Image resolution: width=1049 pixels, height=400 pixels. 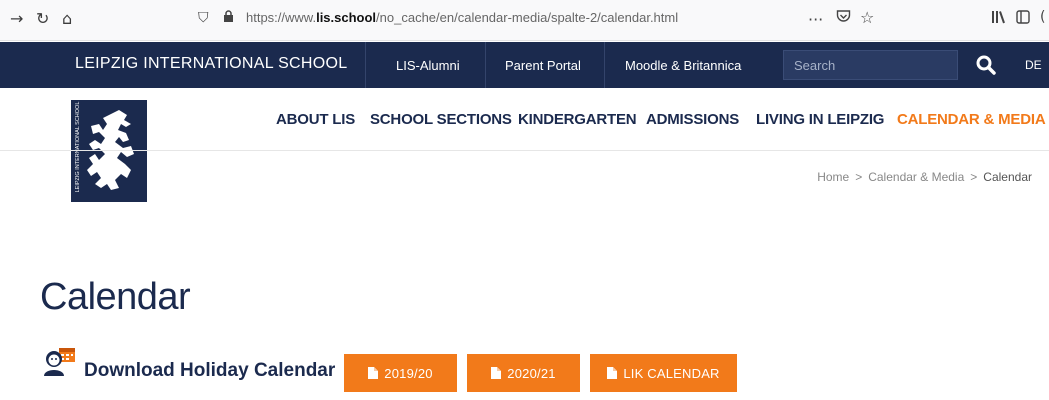 What do you see at coordinates (408, 373) in the screenshot?
I see `button-label: 2019/20` at bounding box center [408, 373].